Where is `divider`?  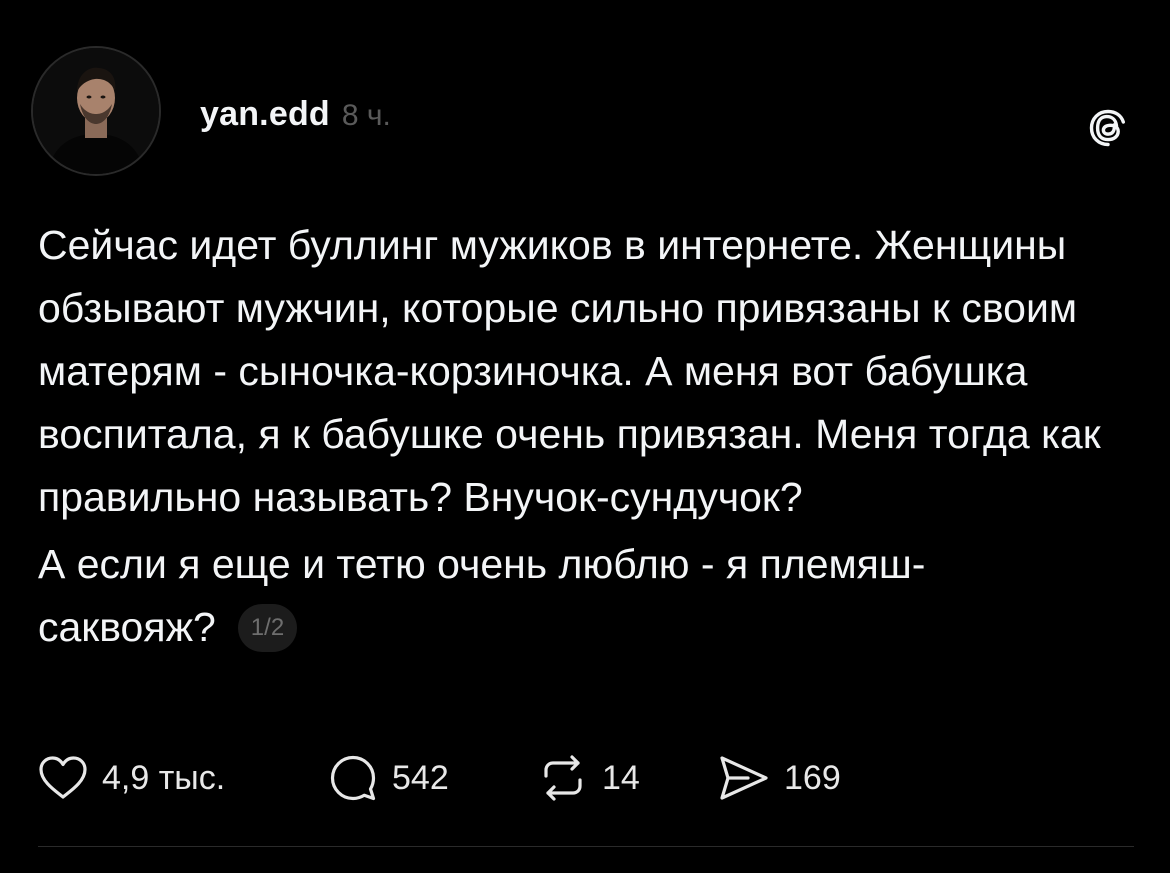 divider is located at coordinates (586, 846).